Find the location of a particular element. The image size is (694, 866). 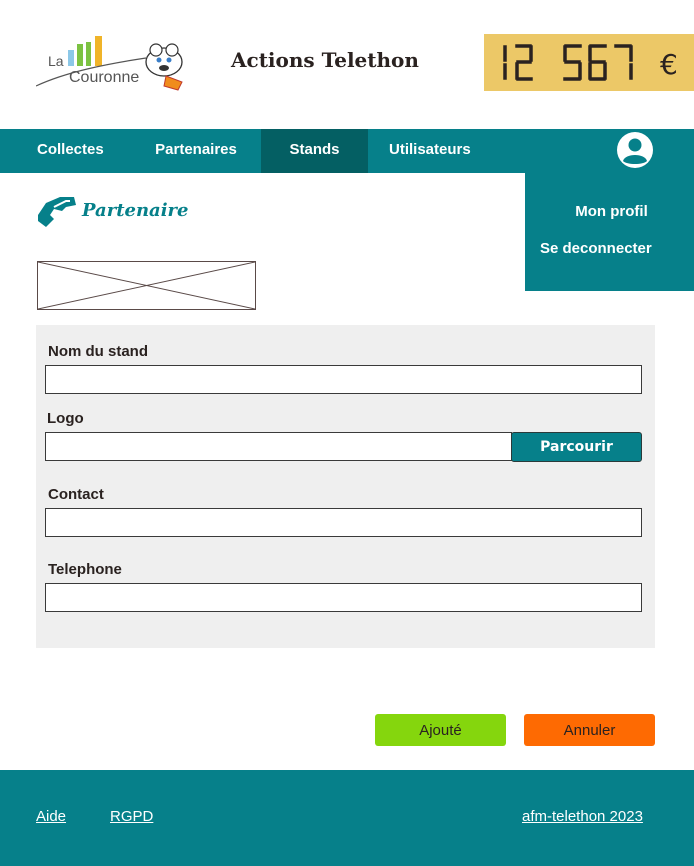

nav-item-collectes: Collectes is located at coordinates (72, 151).